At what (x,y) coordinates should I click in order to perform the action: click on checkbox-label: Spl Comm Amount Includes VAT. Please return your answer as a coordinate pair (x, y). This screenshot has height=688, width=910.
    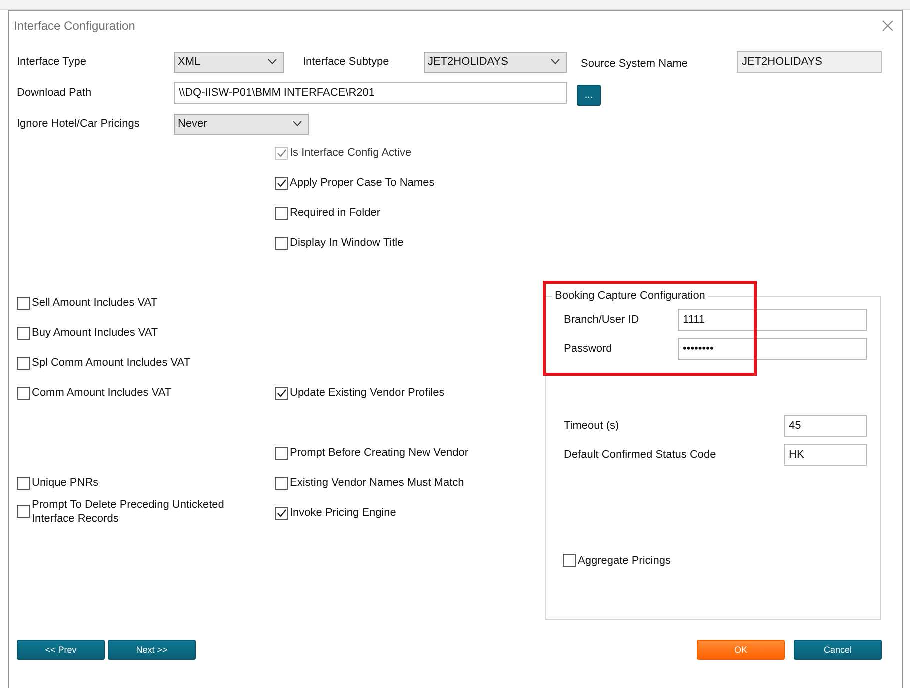
    Looking at the image, I should click on (111, 363).